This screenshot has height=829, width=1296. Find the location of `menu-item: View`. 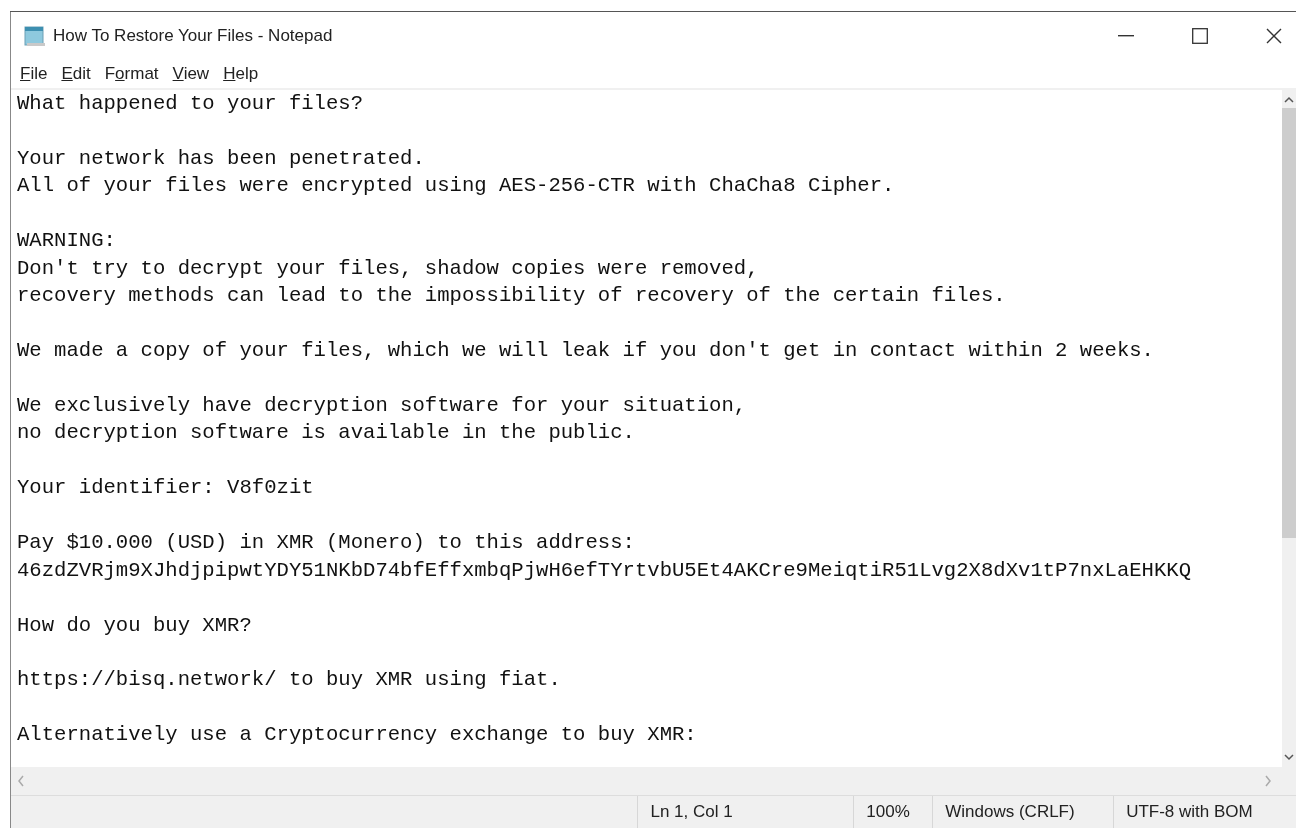

menu-item: View is located at coordinates (191, 74).